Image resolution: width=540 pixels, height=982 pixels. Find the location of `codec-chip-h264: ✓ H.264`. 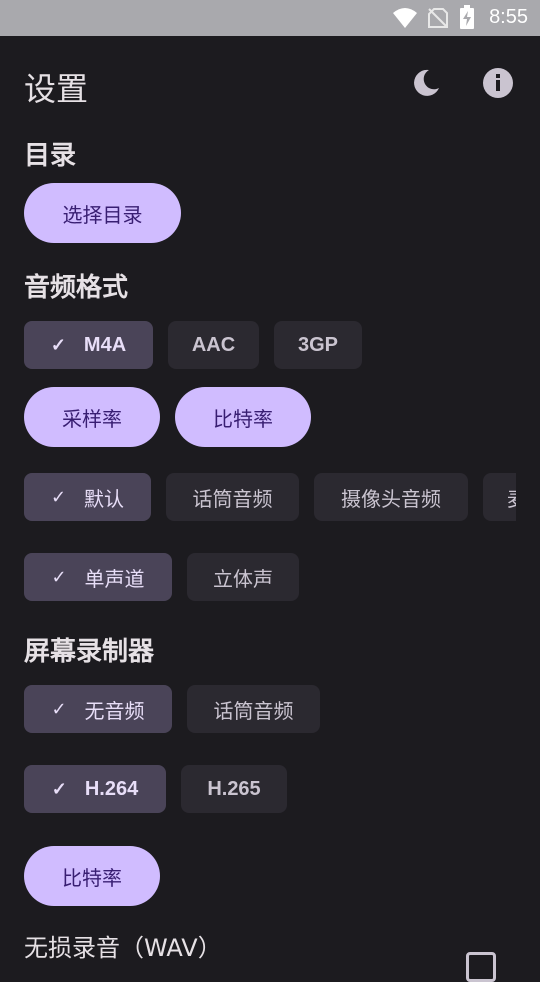

codec-chip-h264: ✓ H.264 is located at coordinates (95, 789).